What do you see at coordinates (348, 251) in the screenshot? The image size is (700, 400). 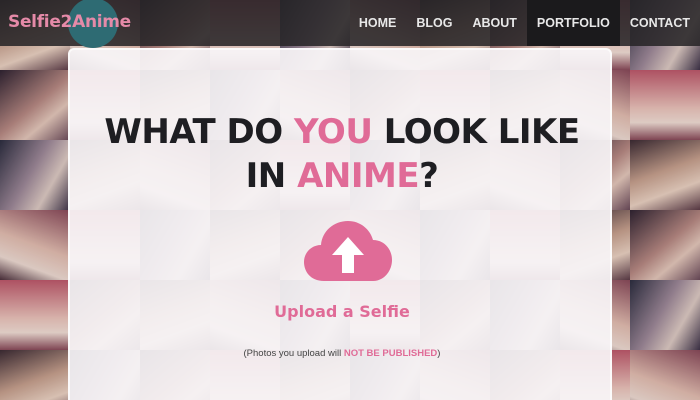 I see `cloud-upload-icon` at bounding box center [348, 251].